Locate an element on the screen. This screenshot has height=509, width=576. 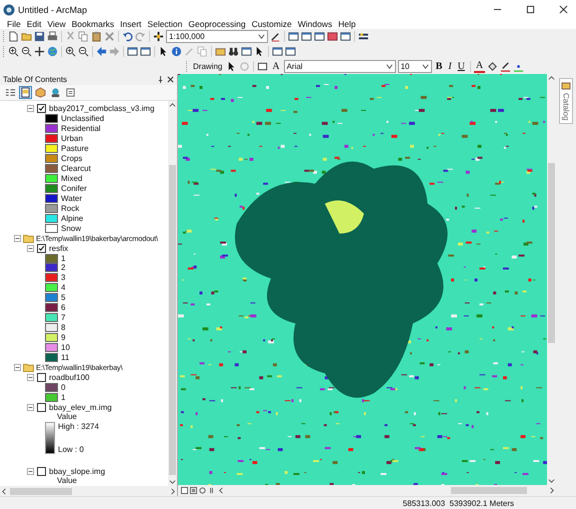
print-icon is located at coordinates (52, 36).